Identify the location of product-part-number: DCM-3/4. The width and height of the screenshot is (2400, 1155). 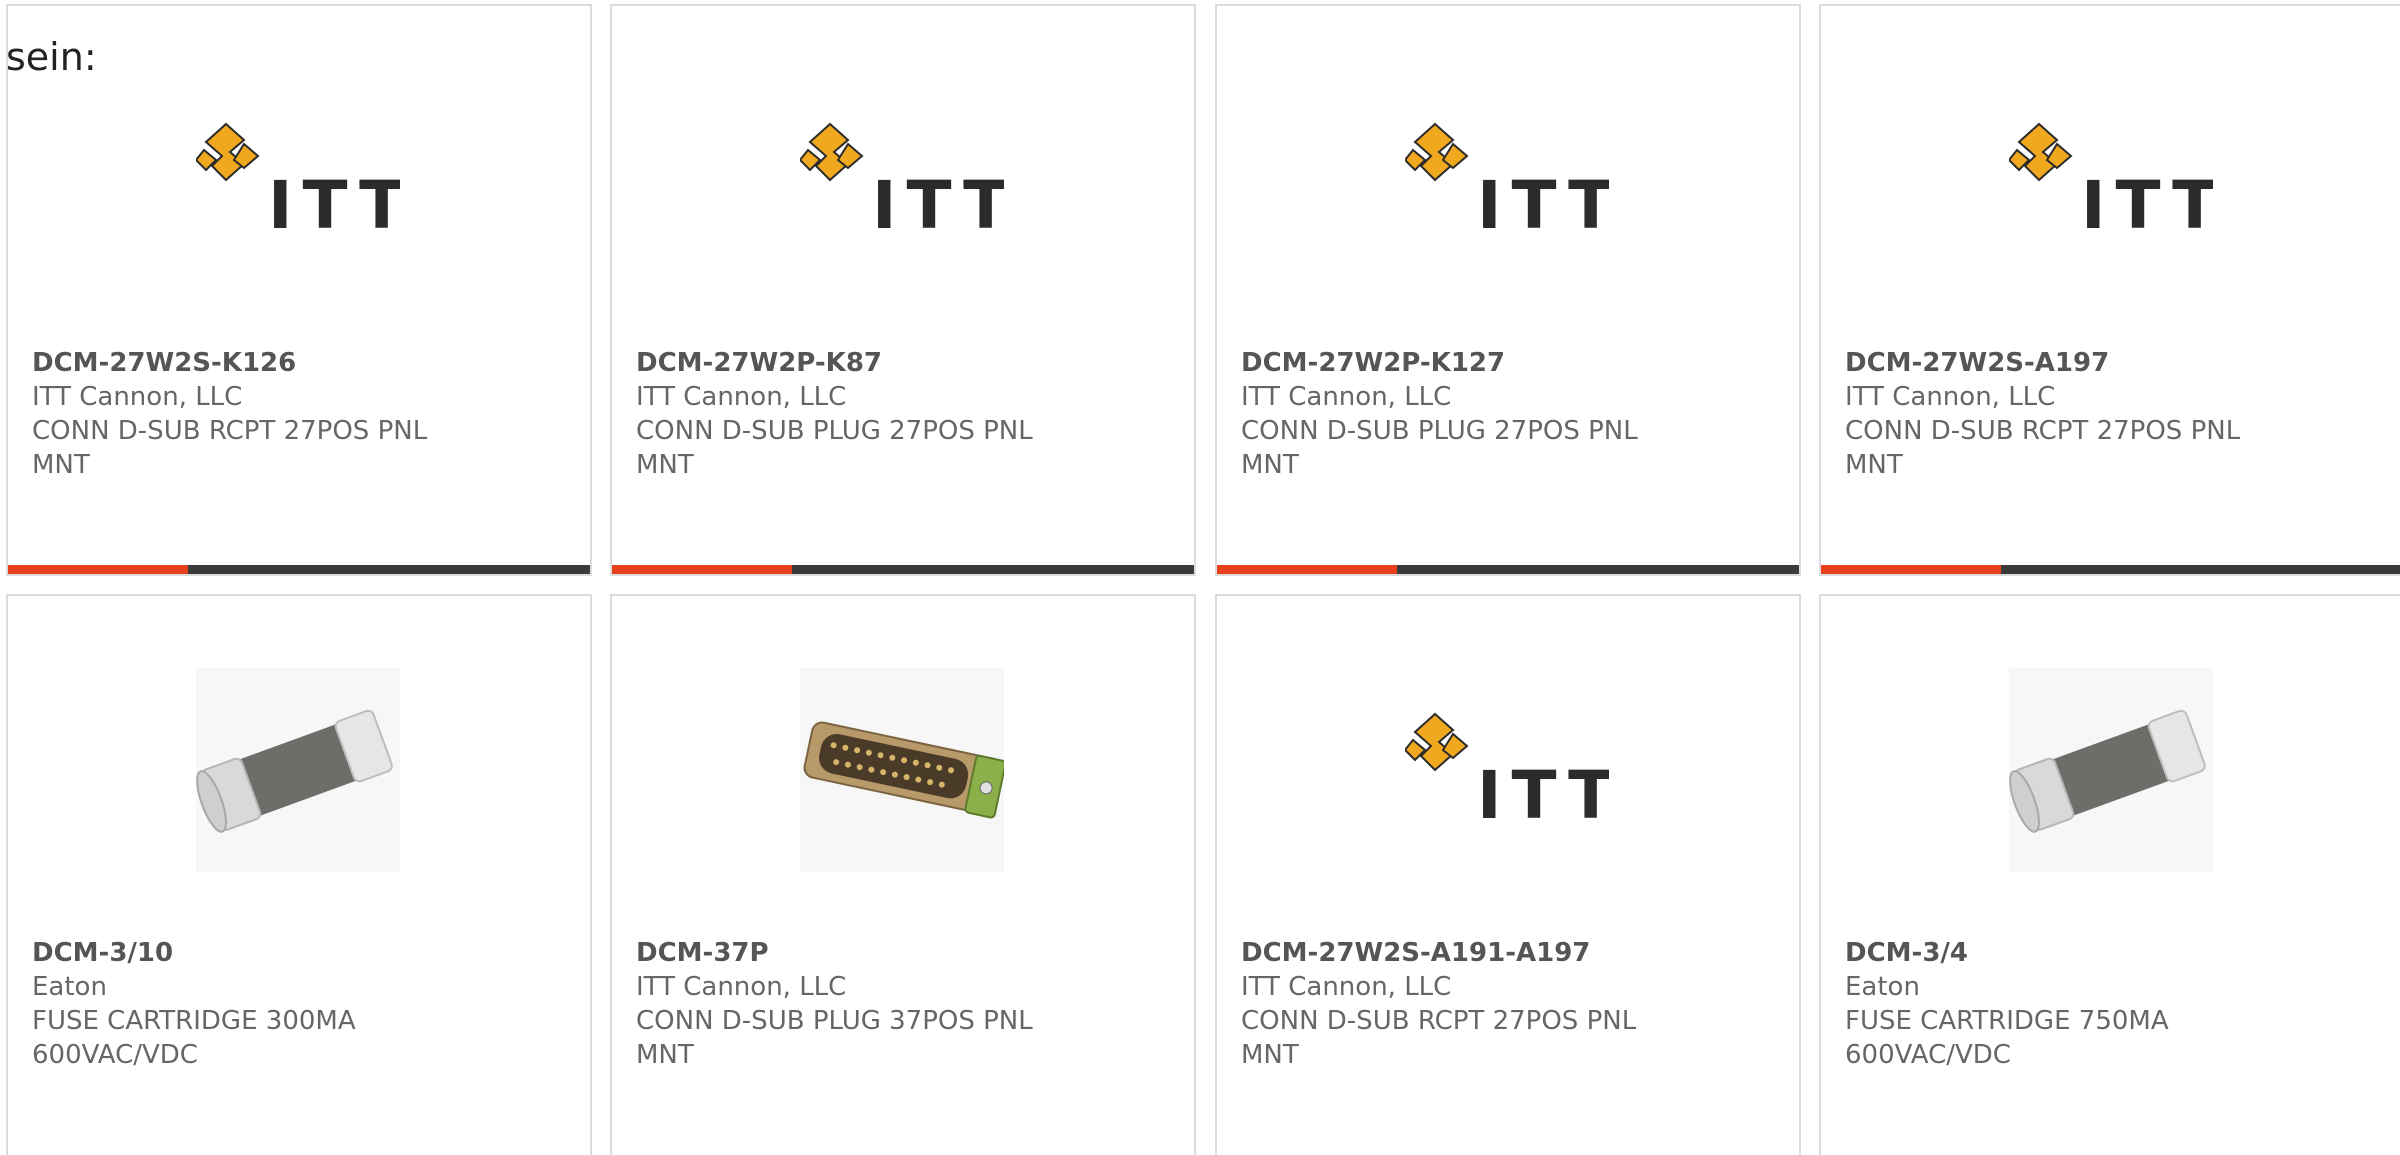
(2070, 953).